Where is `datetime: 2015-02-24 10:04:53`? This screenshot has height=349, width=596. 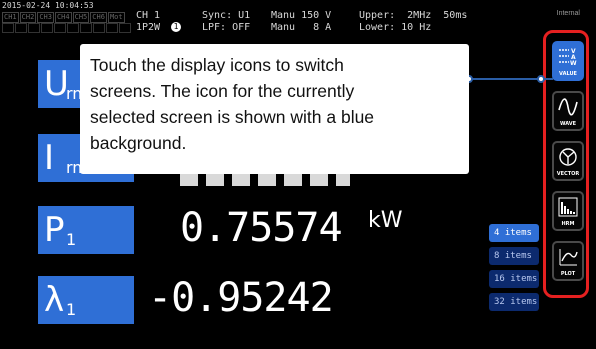 datetime: 2015-02-24 10:04:53 is located at coordinates (48, 5).